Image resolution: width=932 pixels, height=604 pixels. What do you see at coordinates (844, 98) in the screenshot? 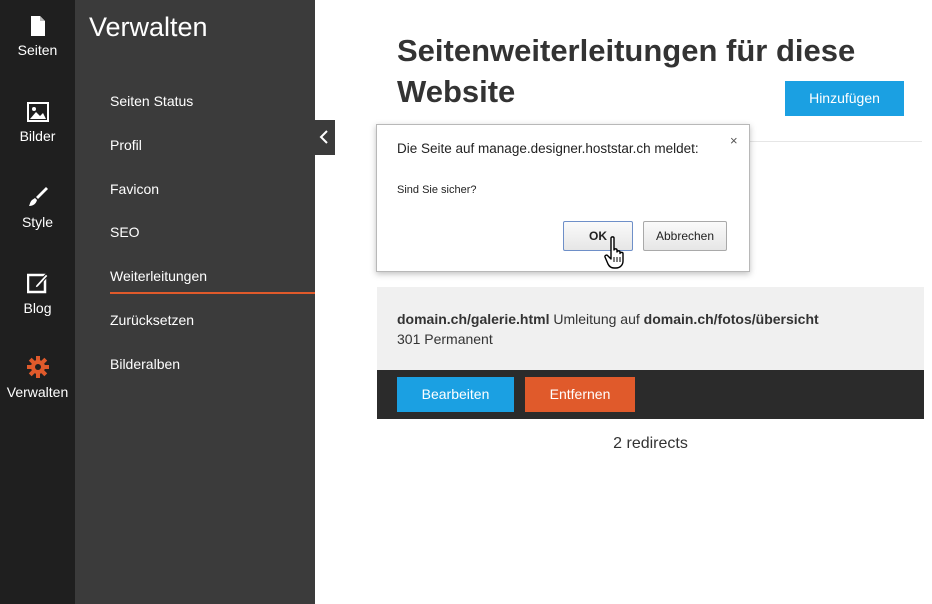
I see `add-button: Hinzufügen` at bounding box center [844, 98].